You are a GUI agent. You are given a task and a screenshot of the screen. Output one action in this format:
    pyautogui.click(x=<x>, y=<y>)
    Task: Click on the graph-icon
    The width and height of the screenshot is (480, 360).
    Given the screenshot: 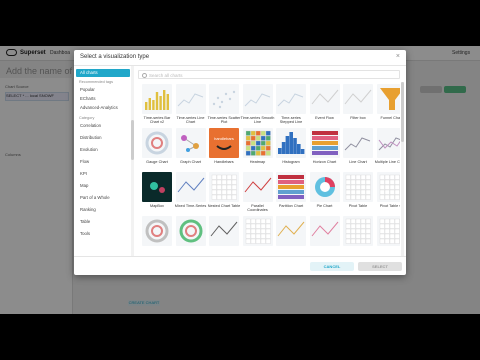 What is the action you would take?
    pyautogui.click(x=190, y=143)
    